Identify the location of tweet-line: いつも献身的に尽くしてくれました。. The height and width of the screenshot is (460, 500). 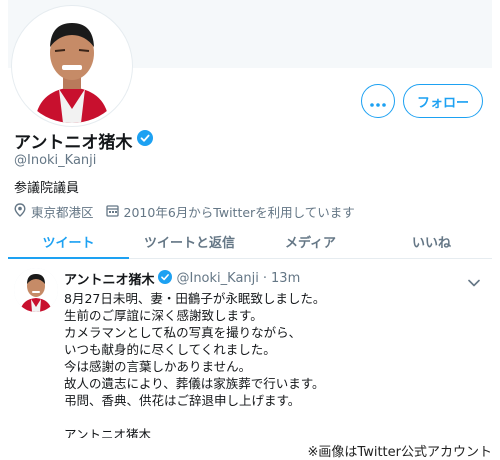
(170, 349).